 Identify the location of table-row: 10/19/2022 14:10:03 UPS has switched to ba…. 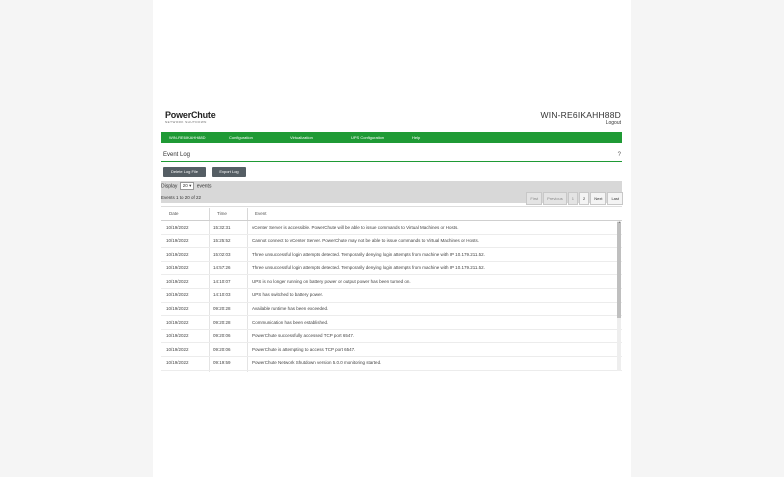
(391, 295).